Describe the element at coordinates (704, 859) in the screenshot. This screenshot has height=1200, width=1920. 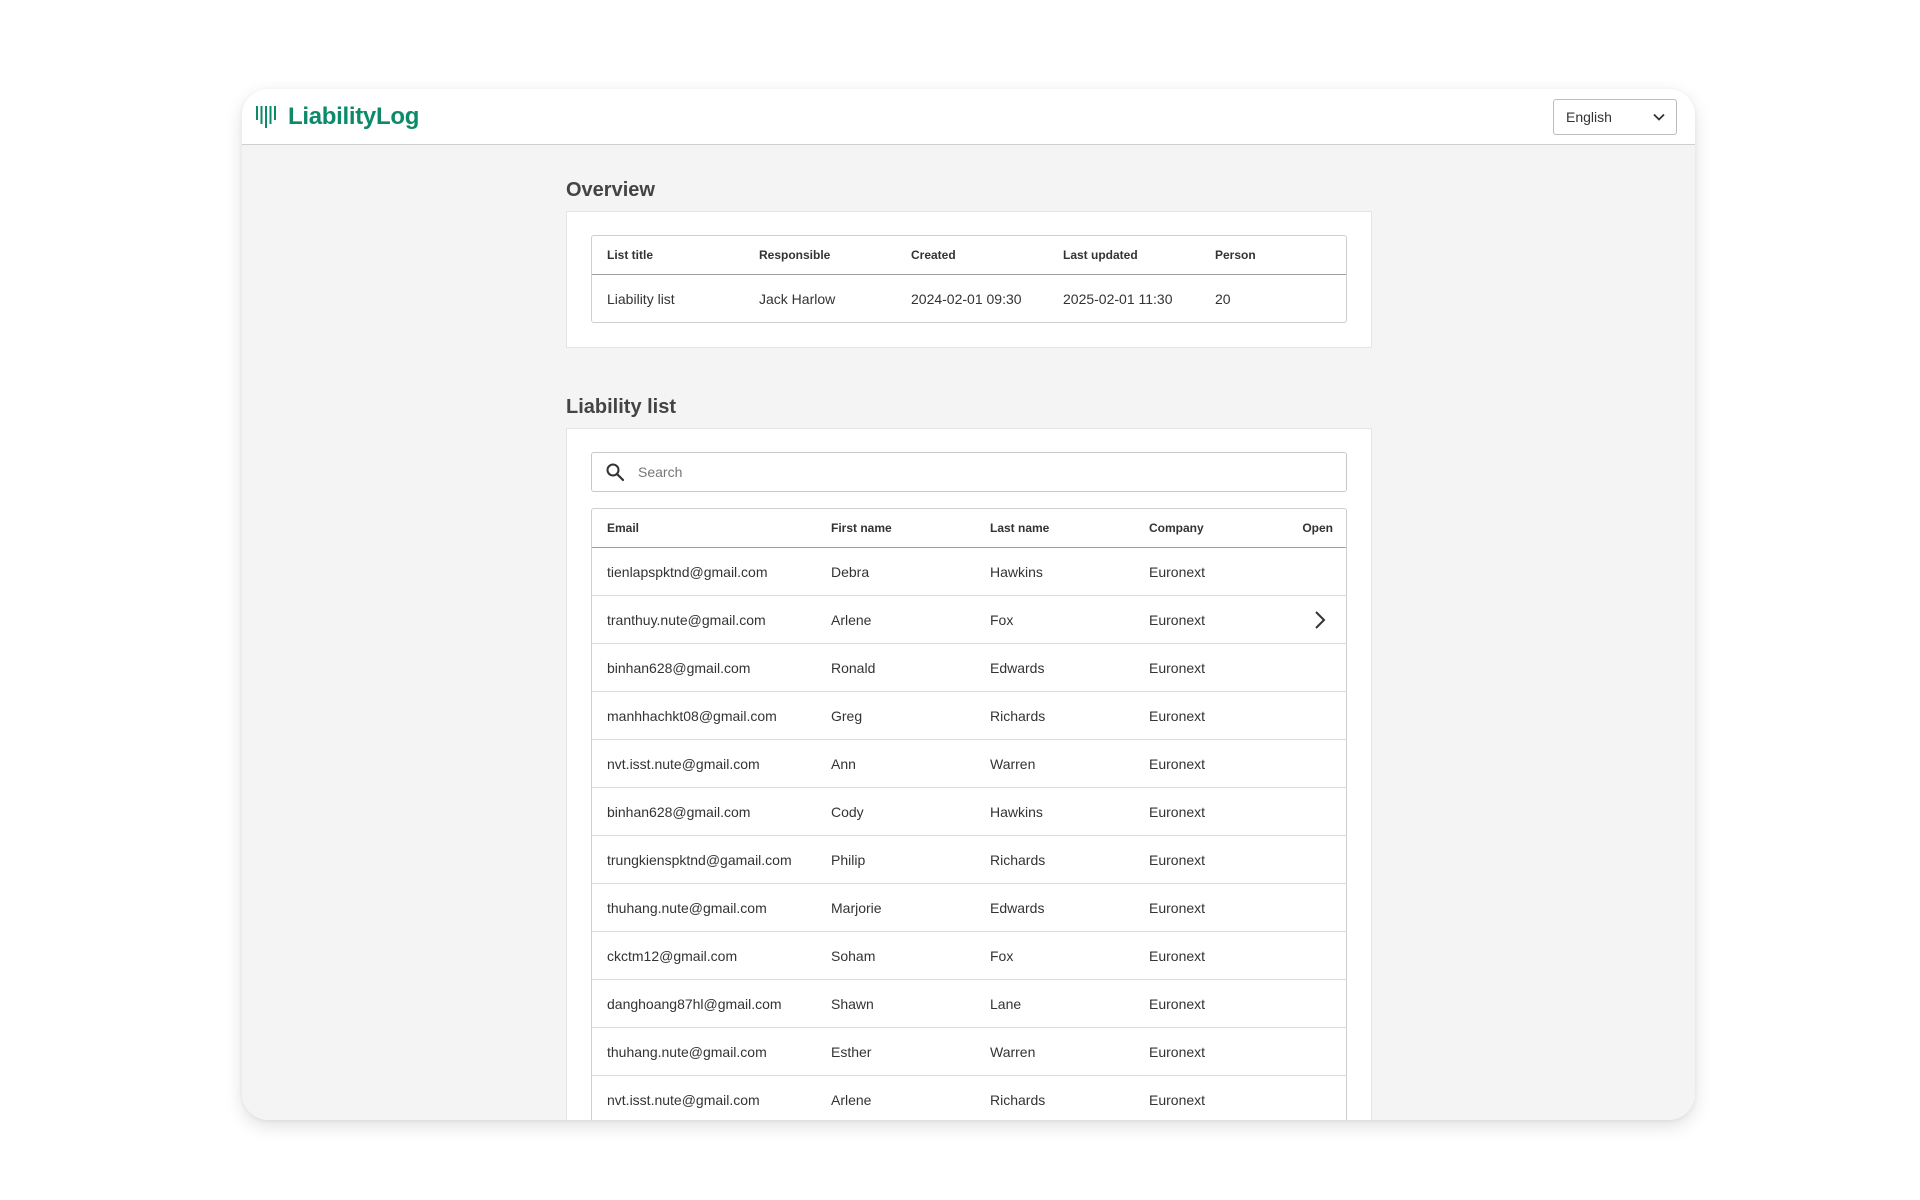
I see `cell-email: trungkienspktnd@gamail.com` at that location.